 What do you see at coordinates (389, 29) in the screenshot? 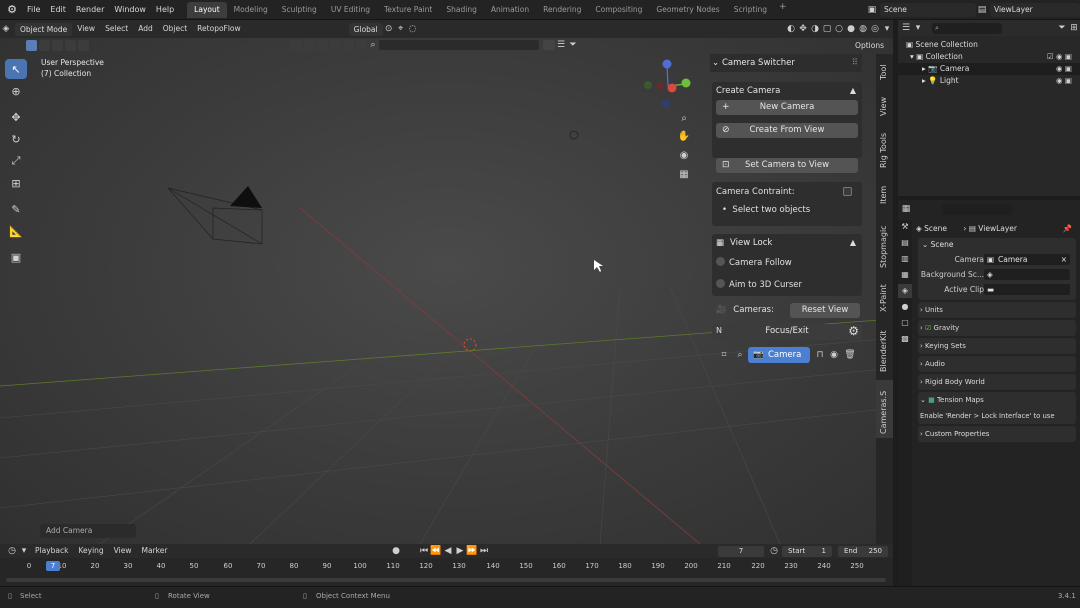
I see `pivot-icon: ⊙` at bounding box center [389, 29].